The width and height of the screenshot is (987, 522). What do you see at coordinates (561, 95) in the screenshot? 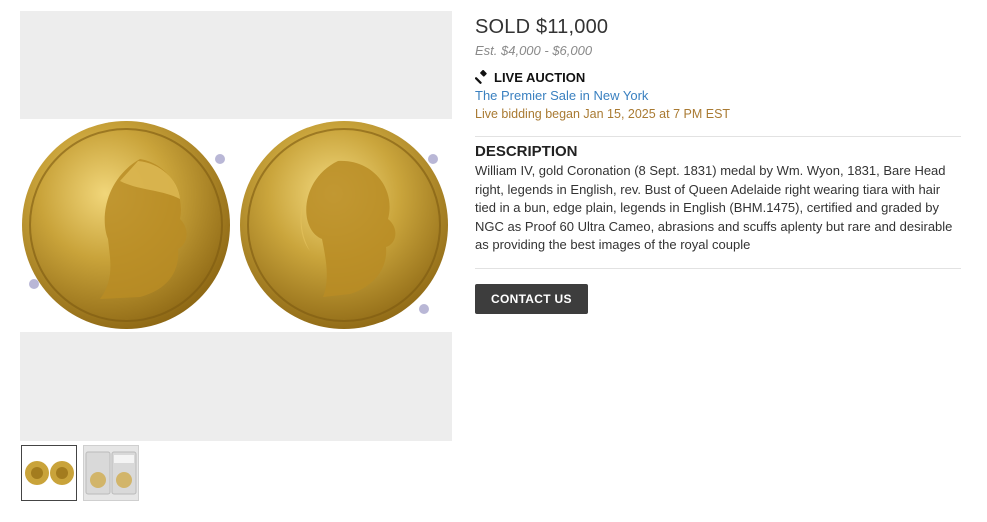
I see `sale-link: The Premier Sale in New York` at bounding box center [561, 95].